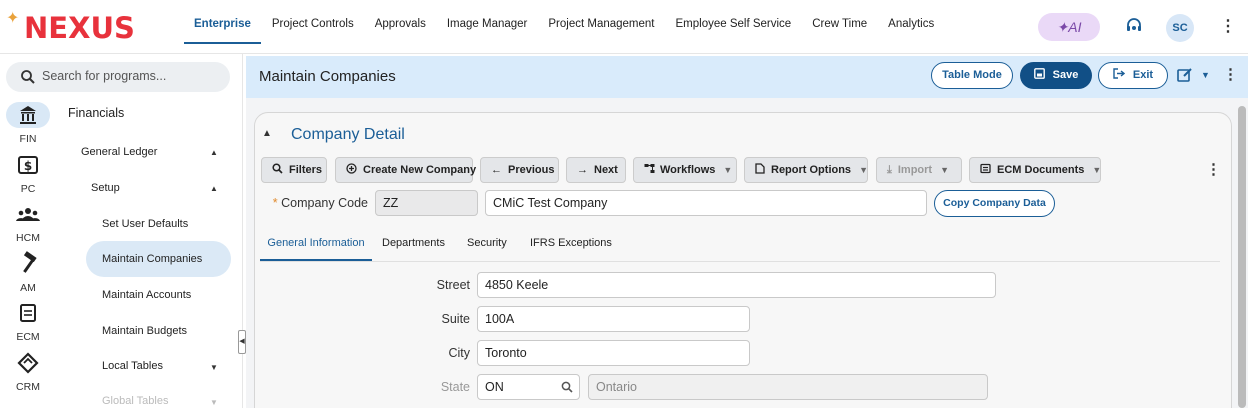 This screenshot has width=1248, height=408. What do you see at coordinates (1213, 169) in the screenshot?
I see `toolbar-more-icon: ⋮` at bounding box center [1213, 169].